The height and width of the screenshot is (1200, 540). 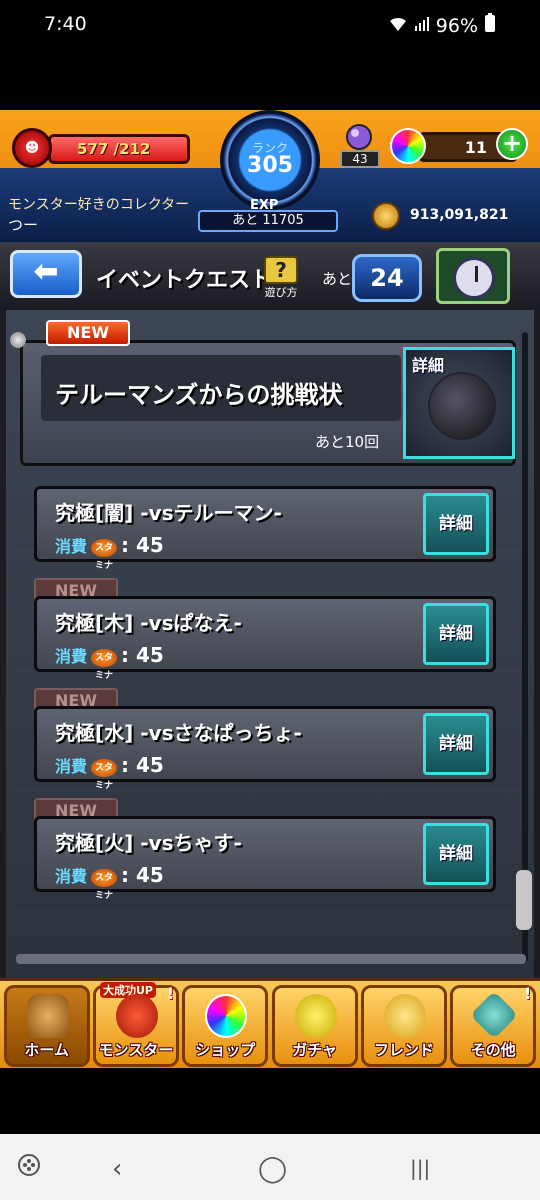 I want to click on featured-event: テルーマンズからの挑戦状 あと10回 詳細, so click(x=268, y=403).